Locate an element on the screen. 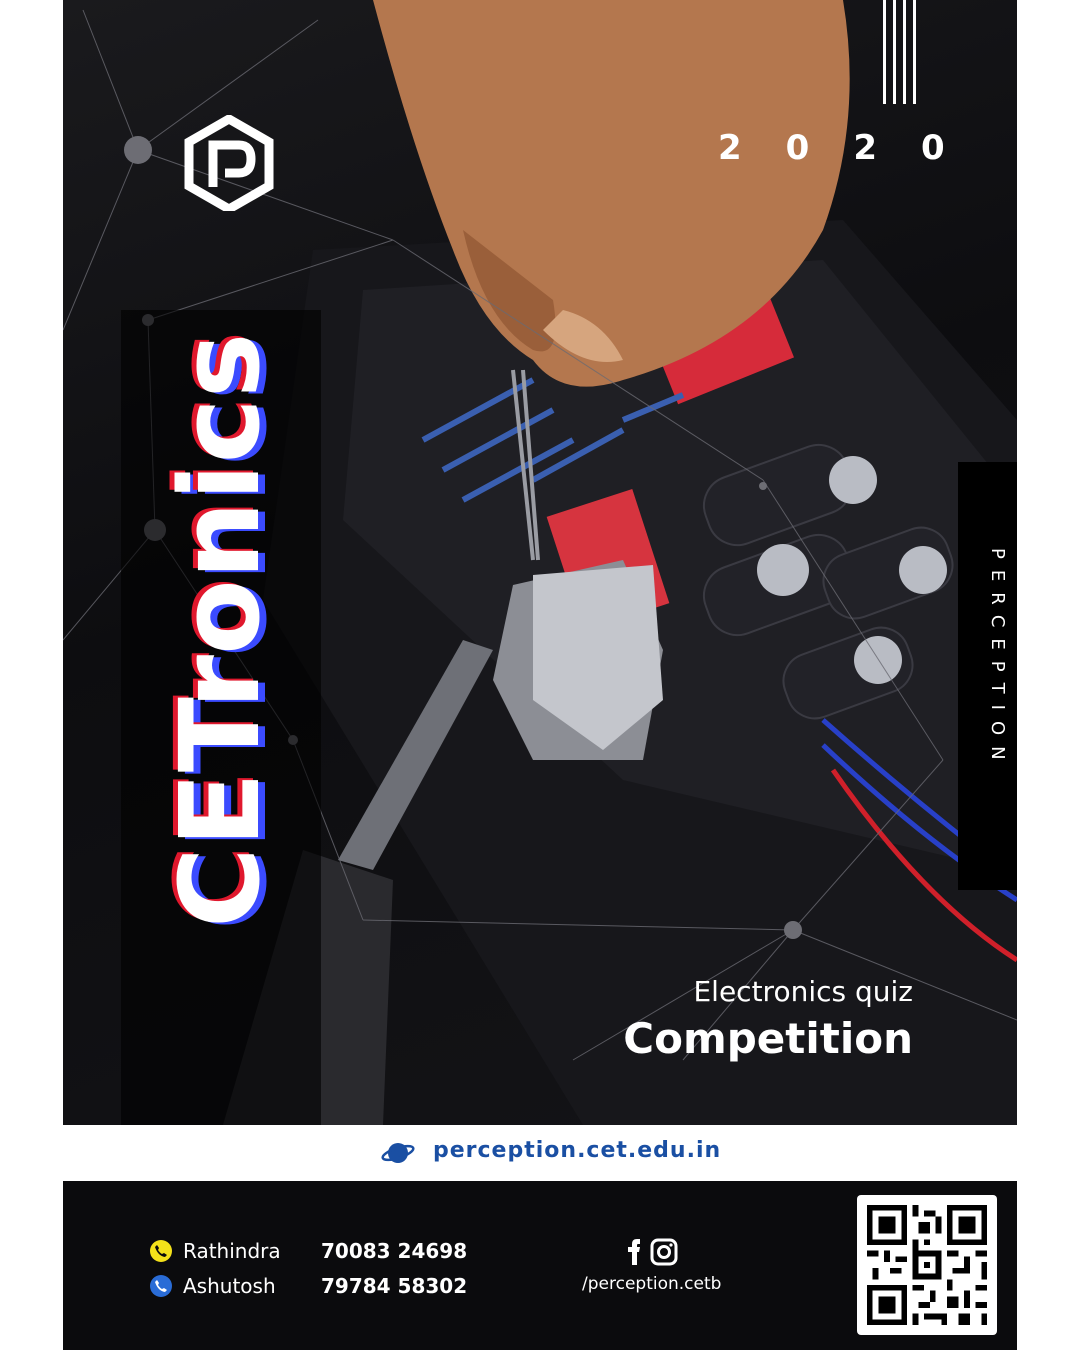 Image resolution: width=1080 pixels, height=1350 pixels. planet-icon is located at coordinates (398, 1153).